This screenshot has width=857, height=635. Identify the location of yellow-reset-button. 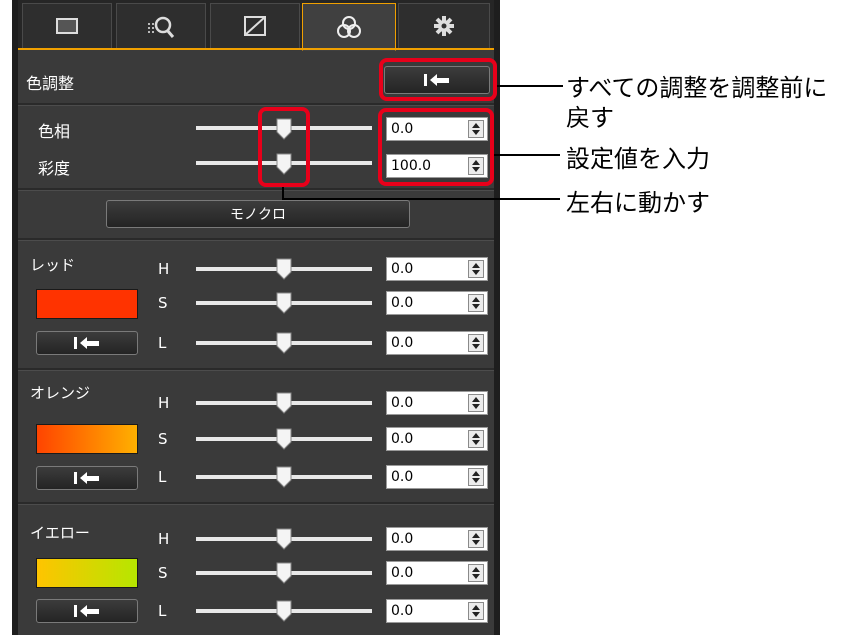
(87, 611).